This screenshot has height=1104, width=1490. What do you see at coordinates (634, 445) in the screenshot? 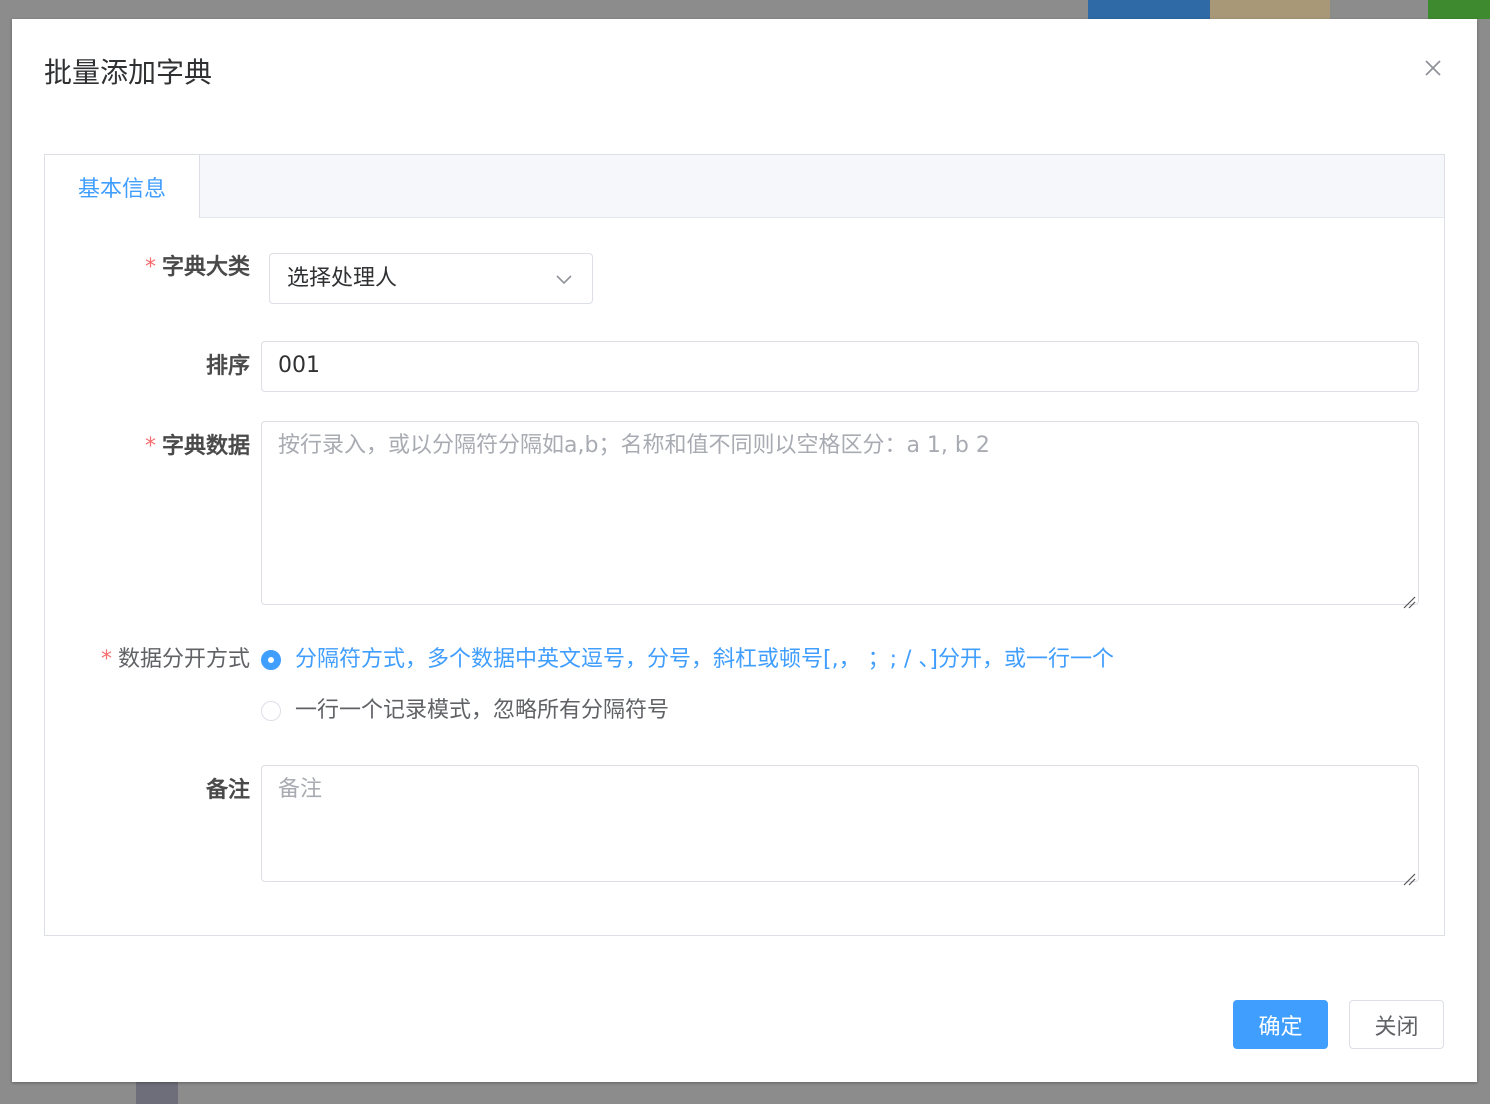
I see `dict-data-placeholder: 按行录入，或以分隔符分隔如a,b；名称和值不同则以空格区分：a 1, b 2` at bounding box center [634, 445].